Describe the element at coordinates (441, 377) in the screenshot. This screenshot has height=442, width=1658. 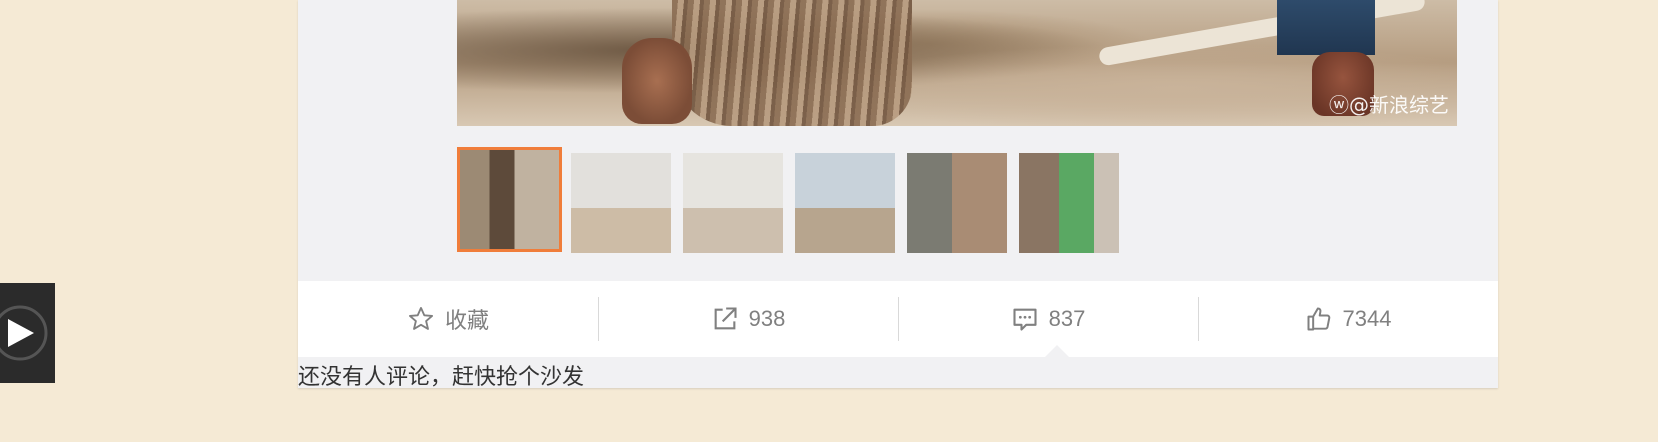
I see `empty-comments-text: 还没有人评论，赶快抢个沙发` at that location.